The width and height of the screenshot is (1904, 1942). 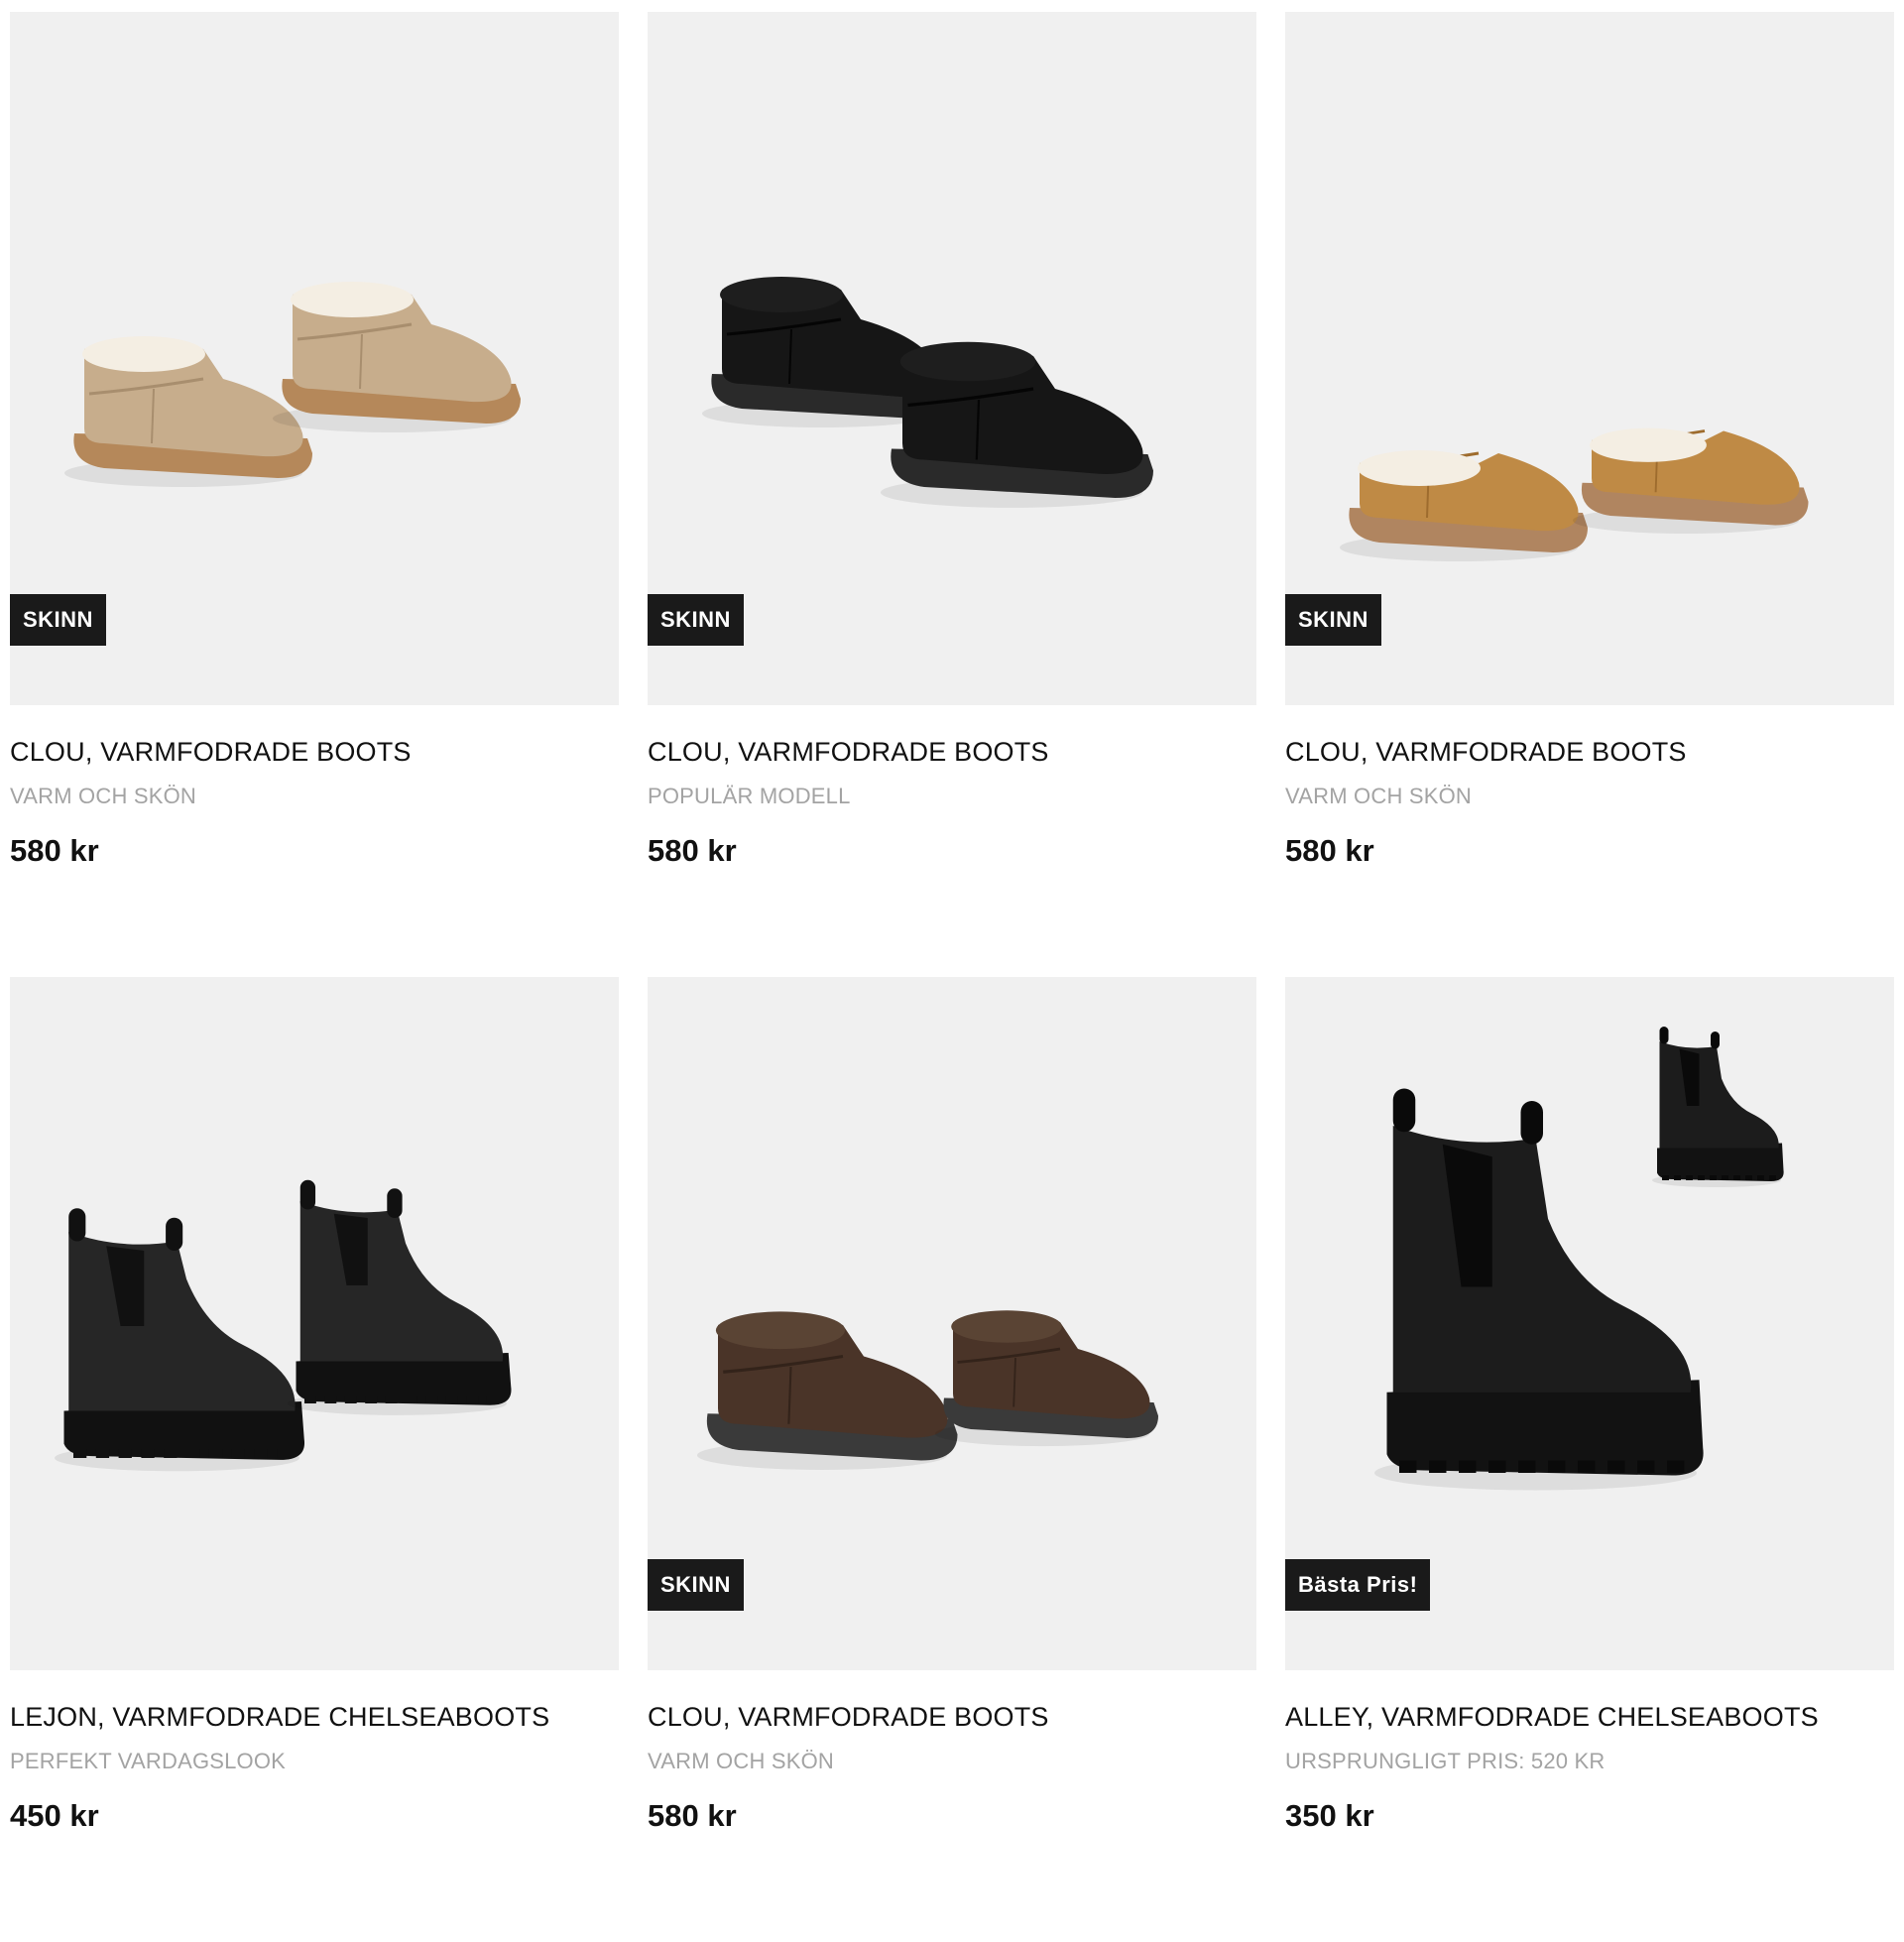 I want to click on product-title: ALLEY, VARMFODRADE CHELSEABOOTS, so click(x=1589, y=1717).